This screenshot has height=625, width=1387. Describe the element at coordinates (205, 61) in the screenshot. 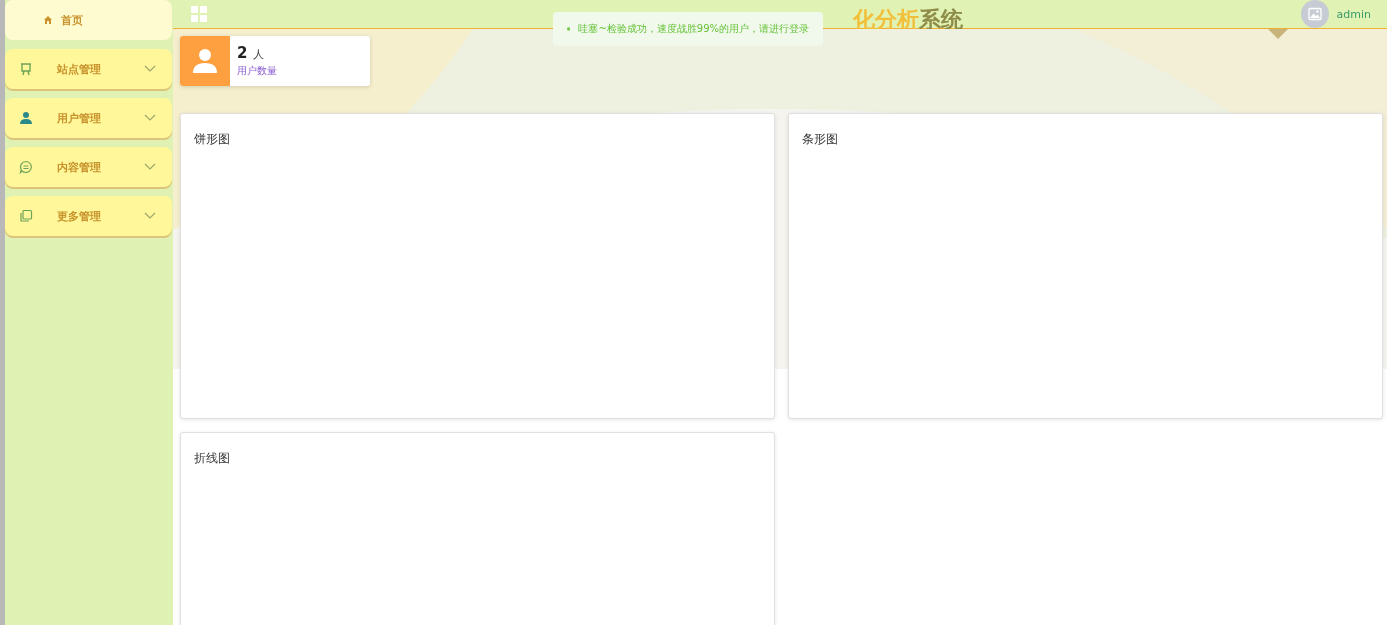

I see `person-icon` at that location.